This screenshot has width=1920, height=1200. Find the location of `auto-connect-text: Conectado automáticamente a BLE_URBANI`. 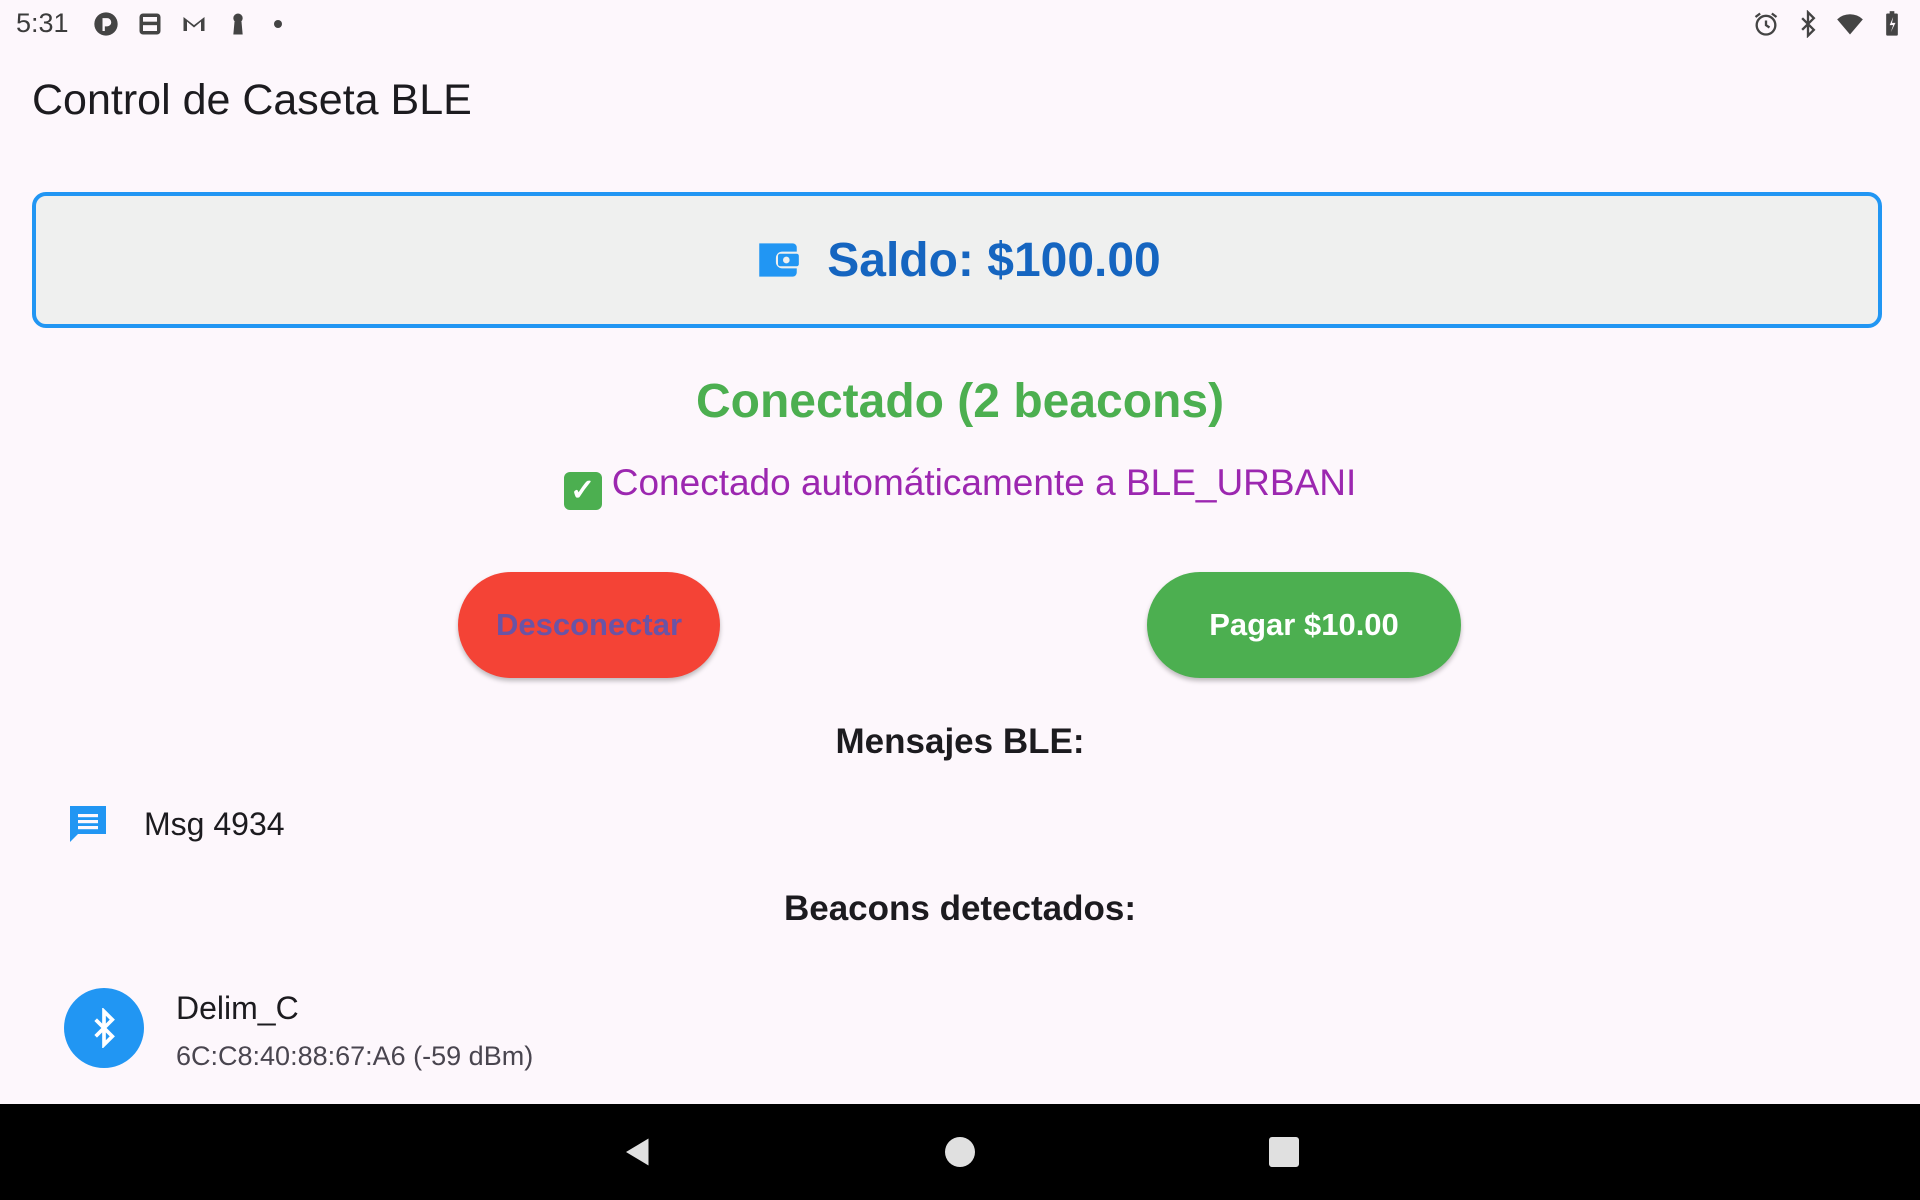

auto-connect-text: Conectado automáticamente a BLE_URBANI is located at coordinates (984, 482).